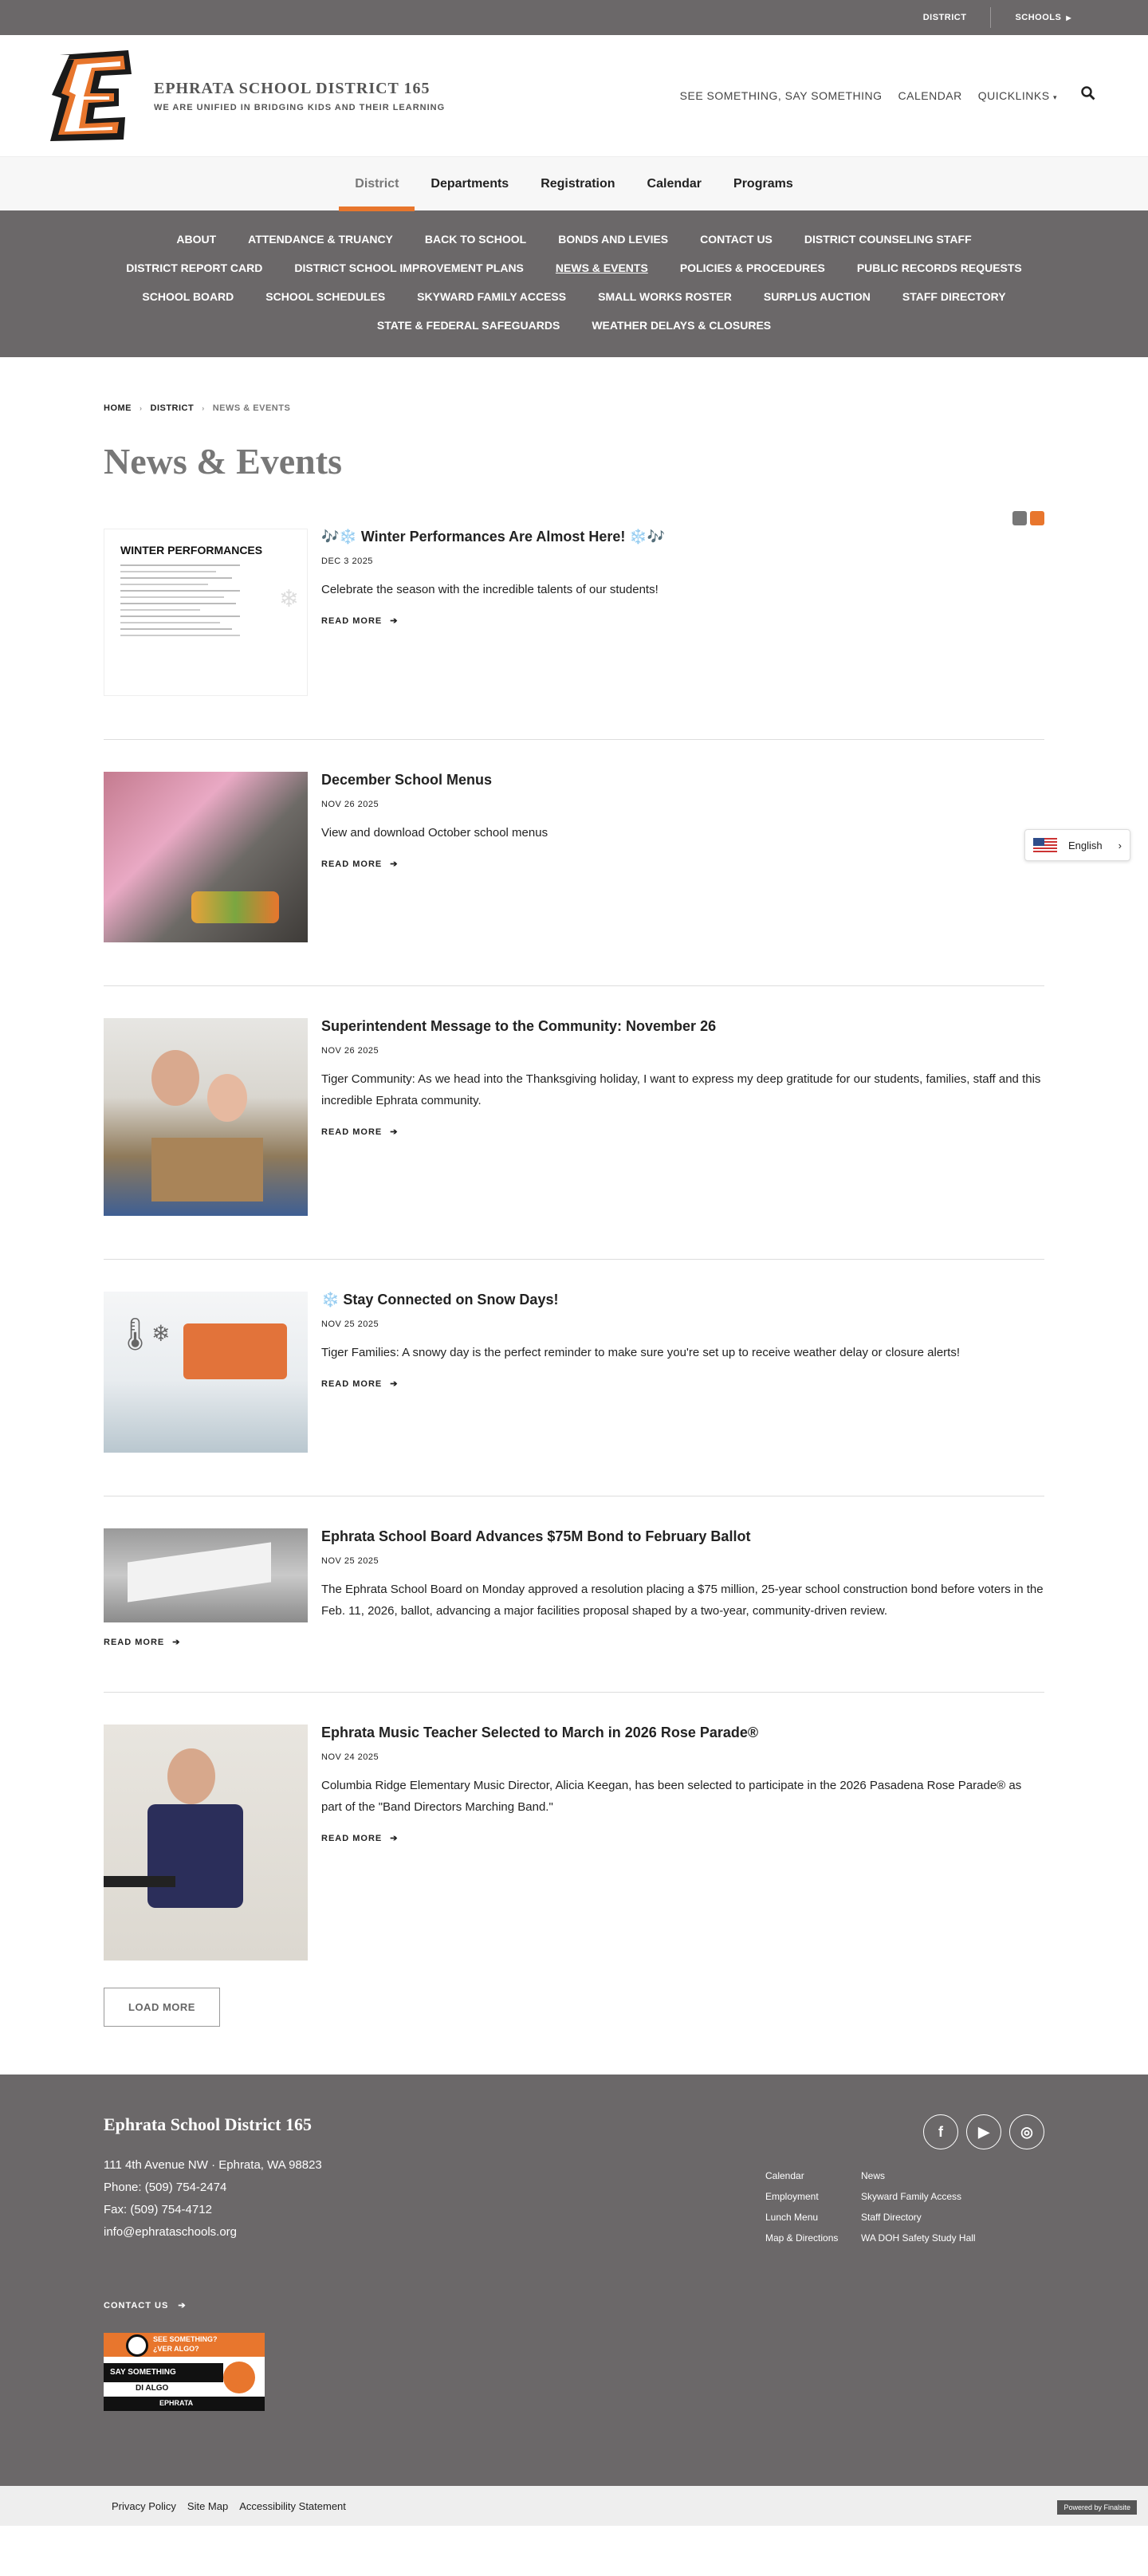  I want to click on subnav-safeguards: STATE & FEDERAL SAFEGUARDS, so click(469, 326).